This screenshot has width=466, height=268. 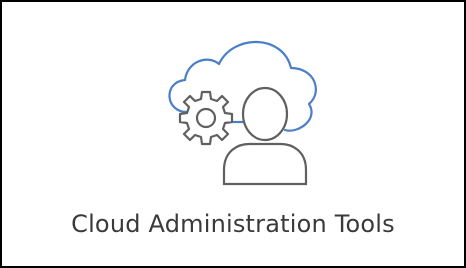 What do you see at coordinates (265, 136) in the screenshot?
I see `user-icon` at bounding box center [265, 136].